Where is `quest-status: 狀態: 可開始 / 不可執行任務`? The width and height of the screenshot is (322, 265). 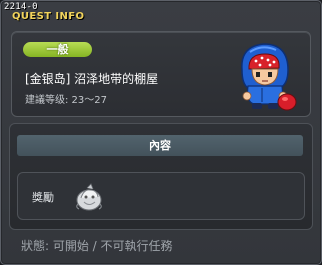 quest-status: 狀態: 可開始 / 不可執行任務 is located at coordinates (97, 246).